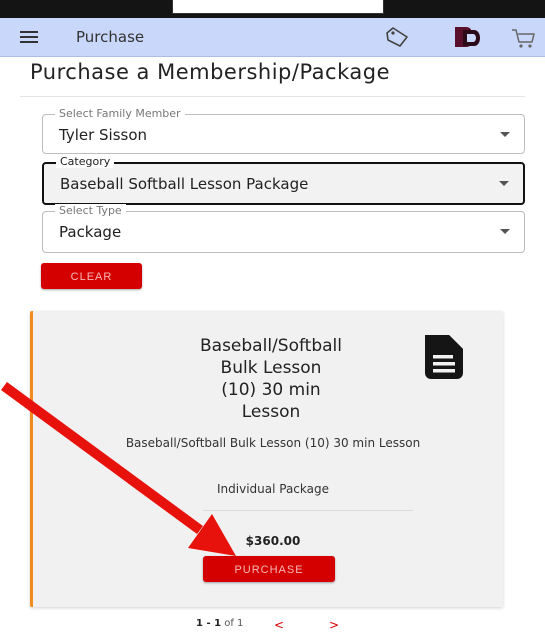  What do you see at coordinates (91, 276) in the screenshot?
I see `clear-button: CLEAR` at bounding box center [91, 276].